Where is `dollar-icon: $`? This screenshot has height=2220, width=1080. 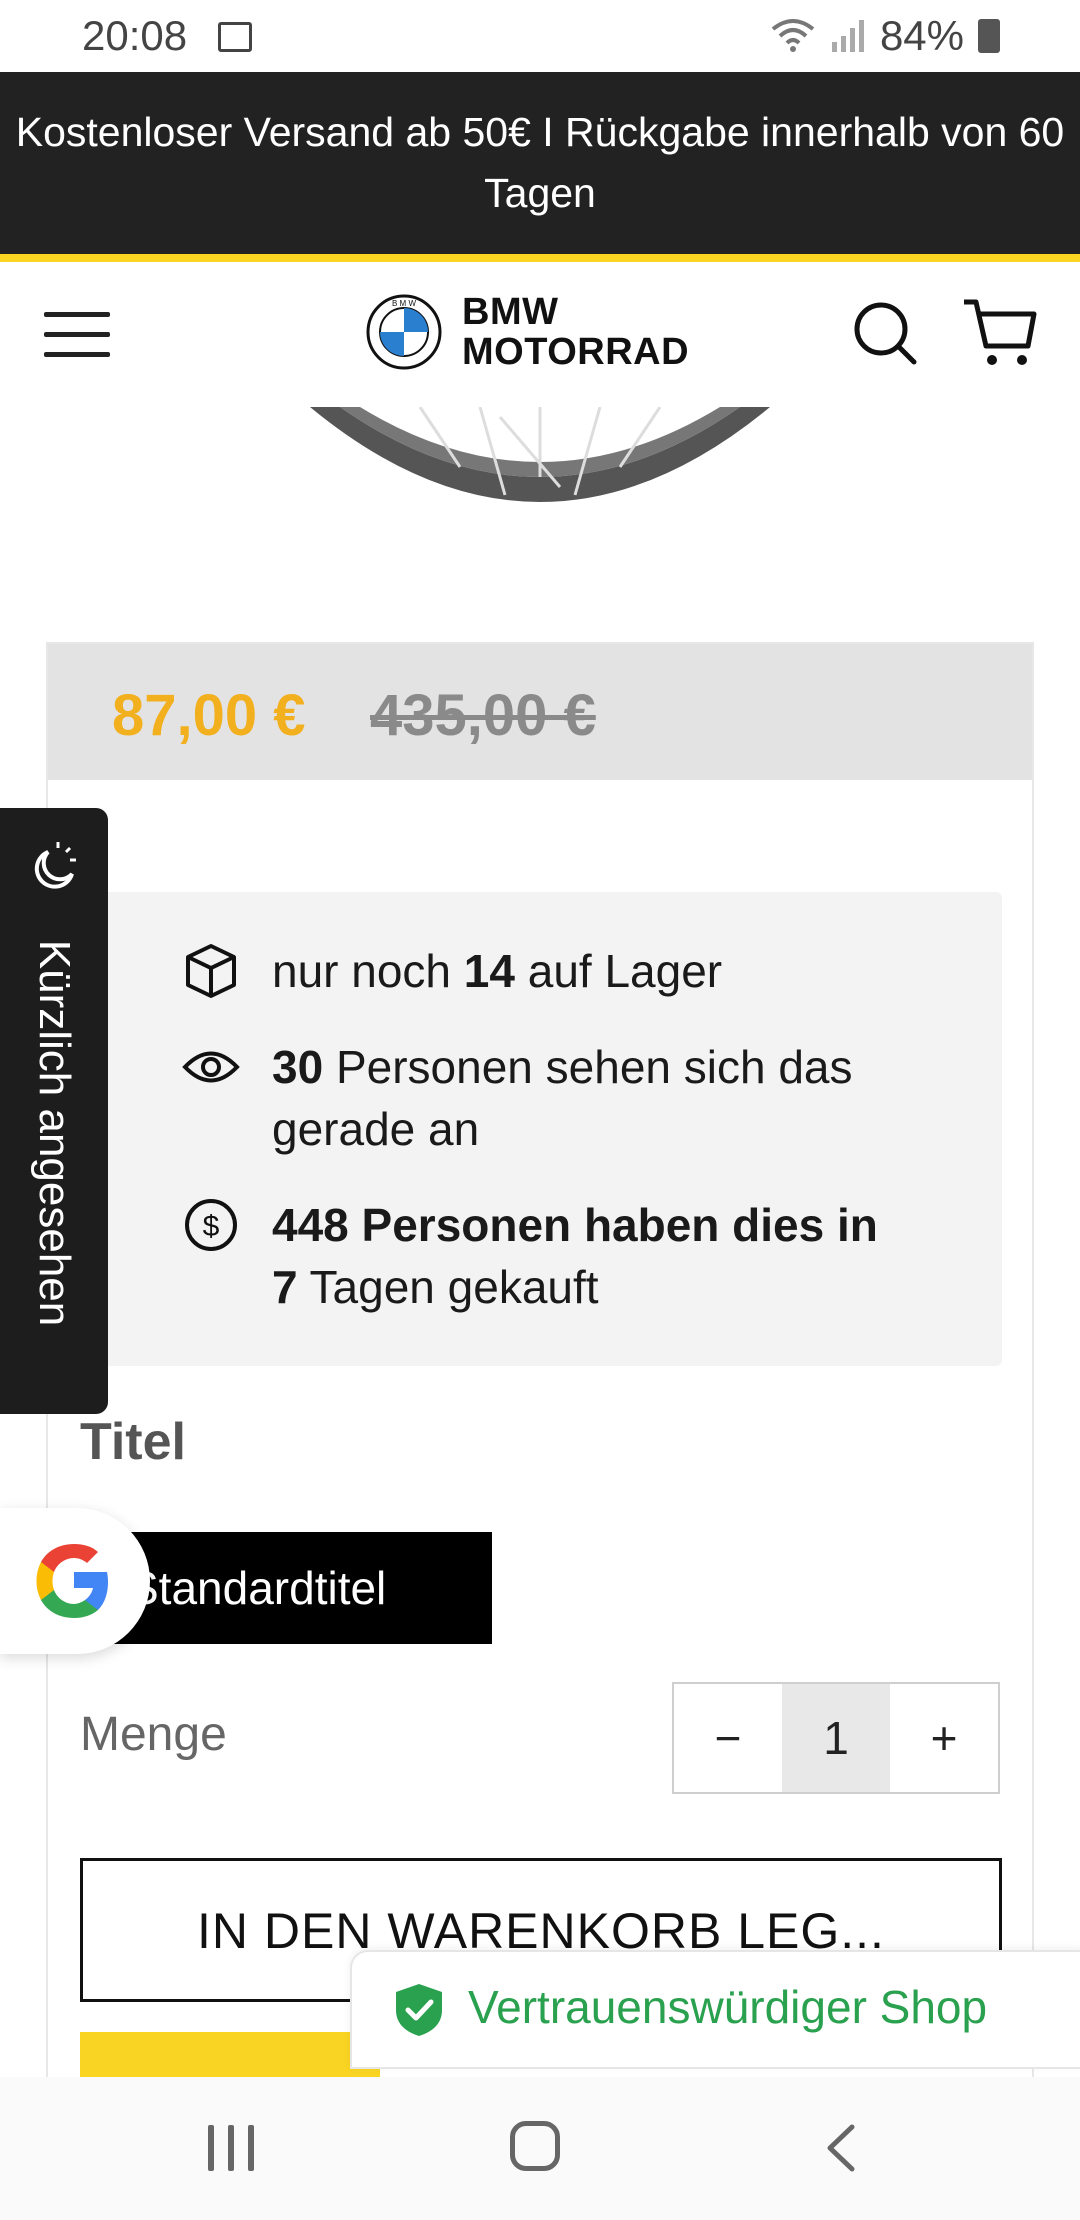
dollar-icon: $ is located at coordinates (211, 1225).